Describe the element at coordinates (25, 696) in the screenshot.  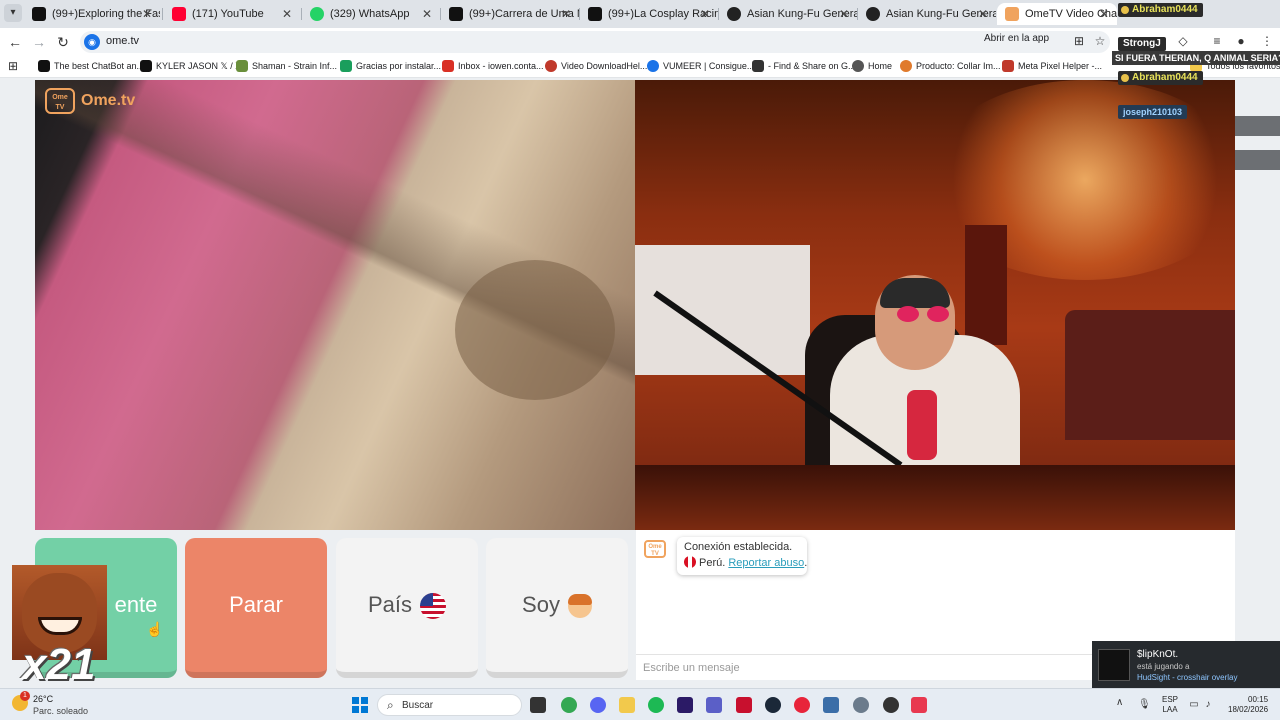
I see `notification-badge: 1` at that location.